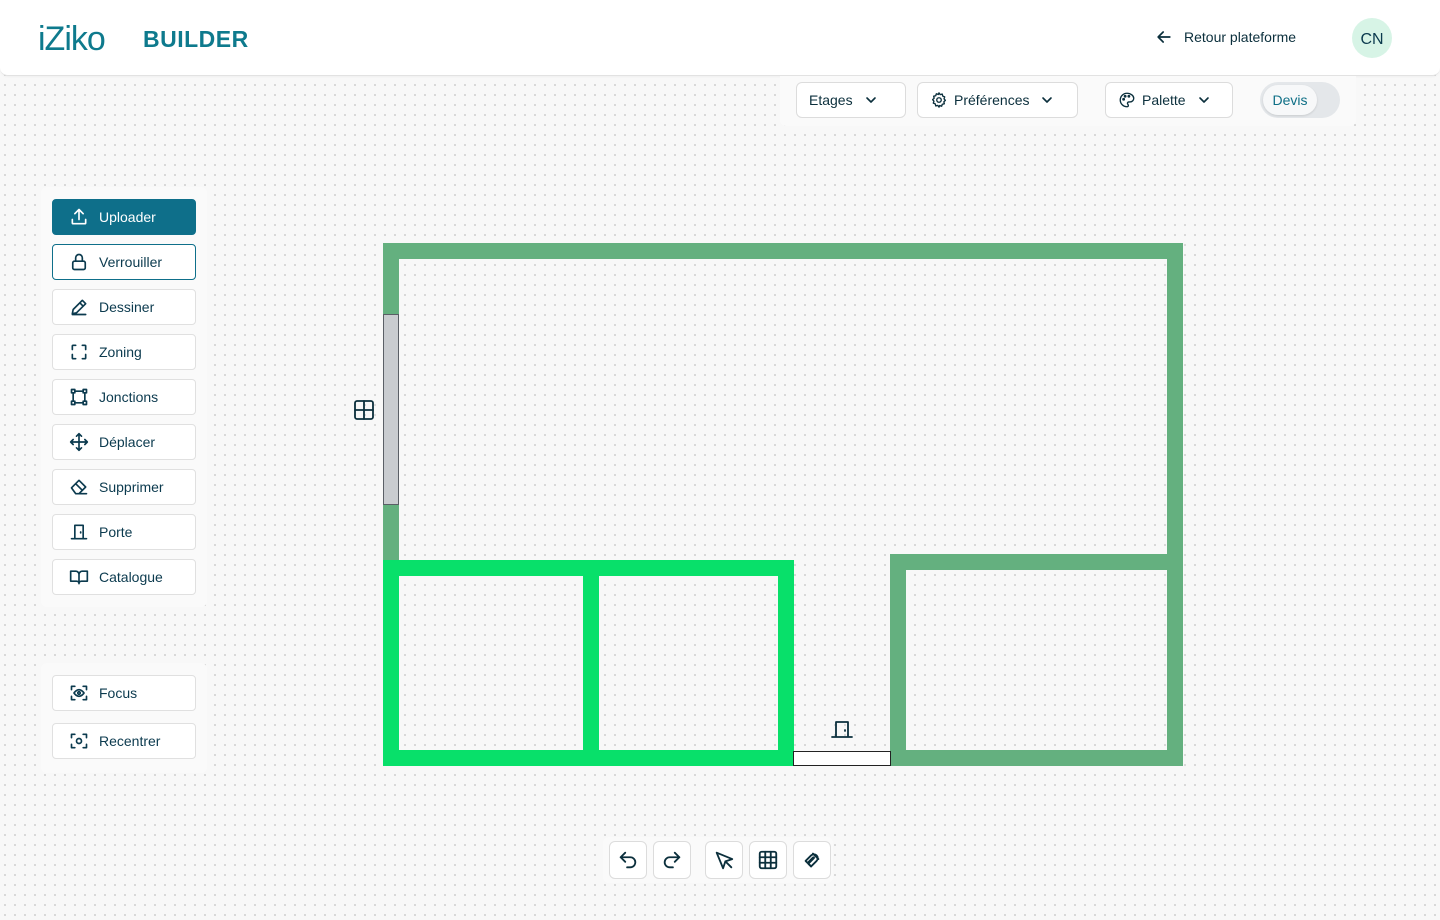 The image size is (1440, 920). I want to click on wall-right-room-top, so click(1036, 562).